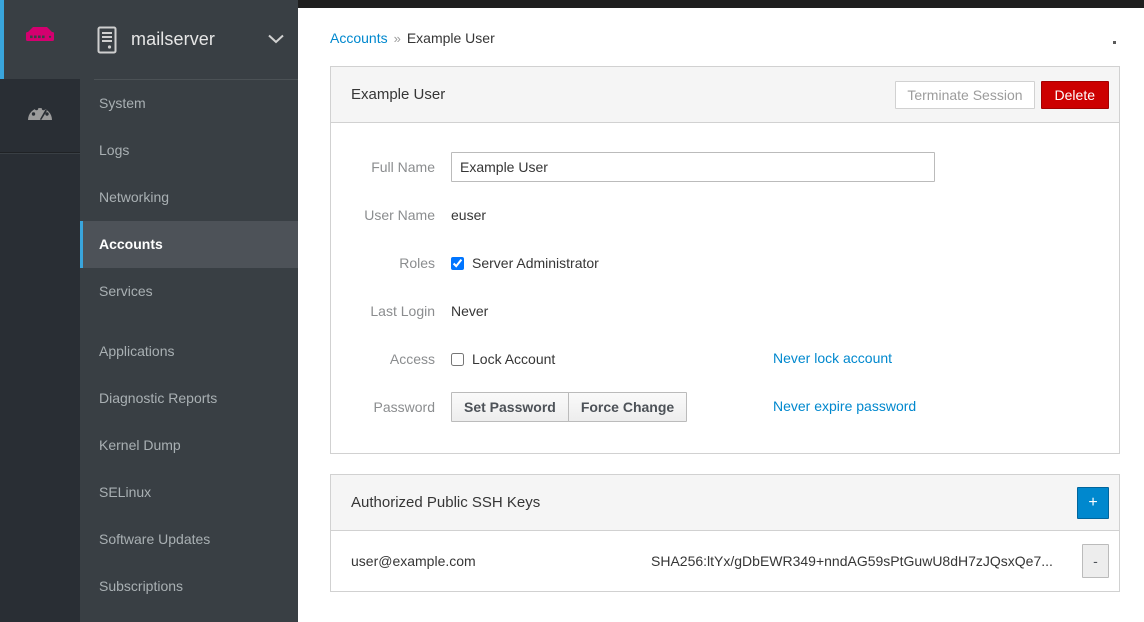  I want to click on sidebar-item-logs: Logs, so click(189, 150).